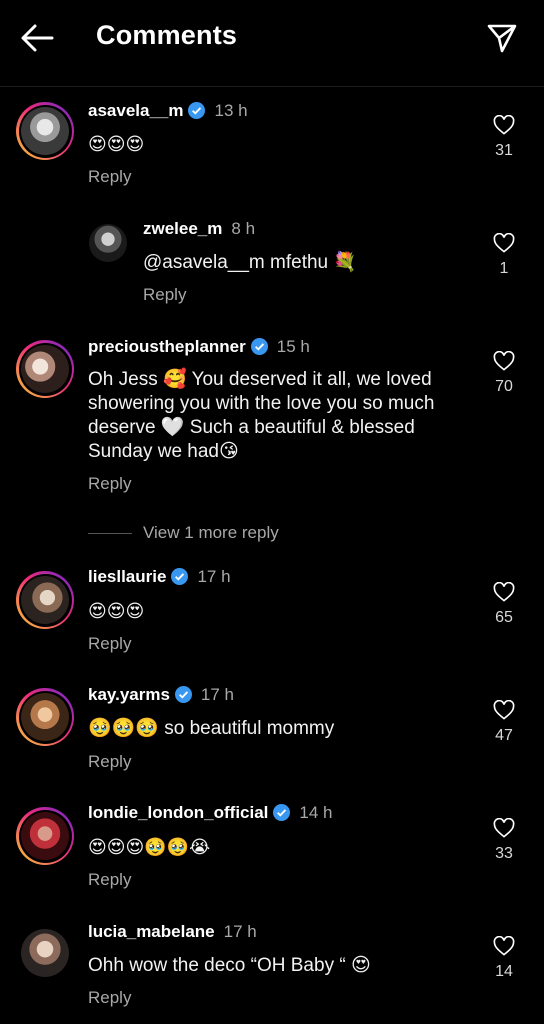 The width and height of the screenshot is (544, 1024). I want to click on comment-username: asavela__m, so click(135, 110).